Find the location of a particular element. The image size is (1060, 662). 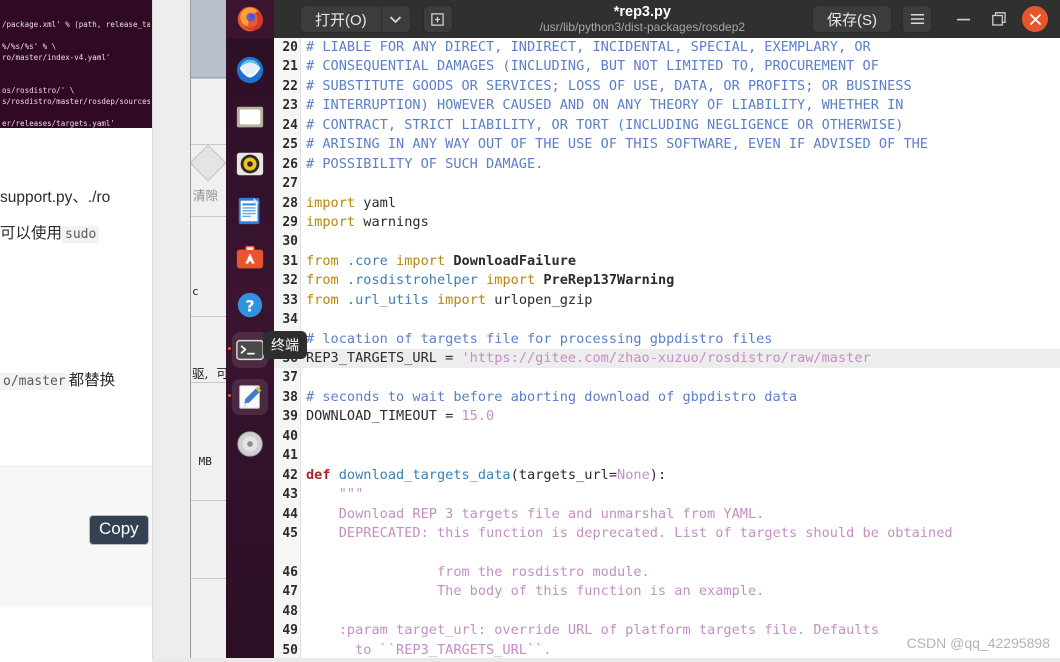

code-line-number: 32 is located at coordinates (290, 281).